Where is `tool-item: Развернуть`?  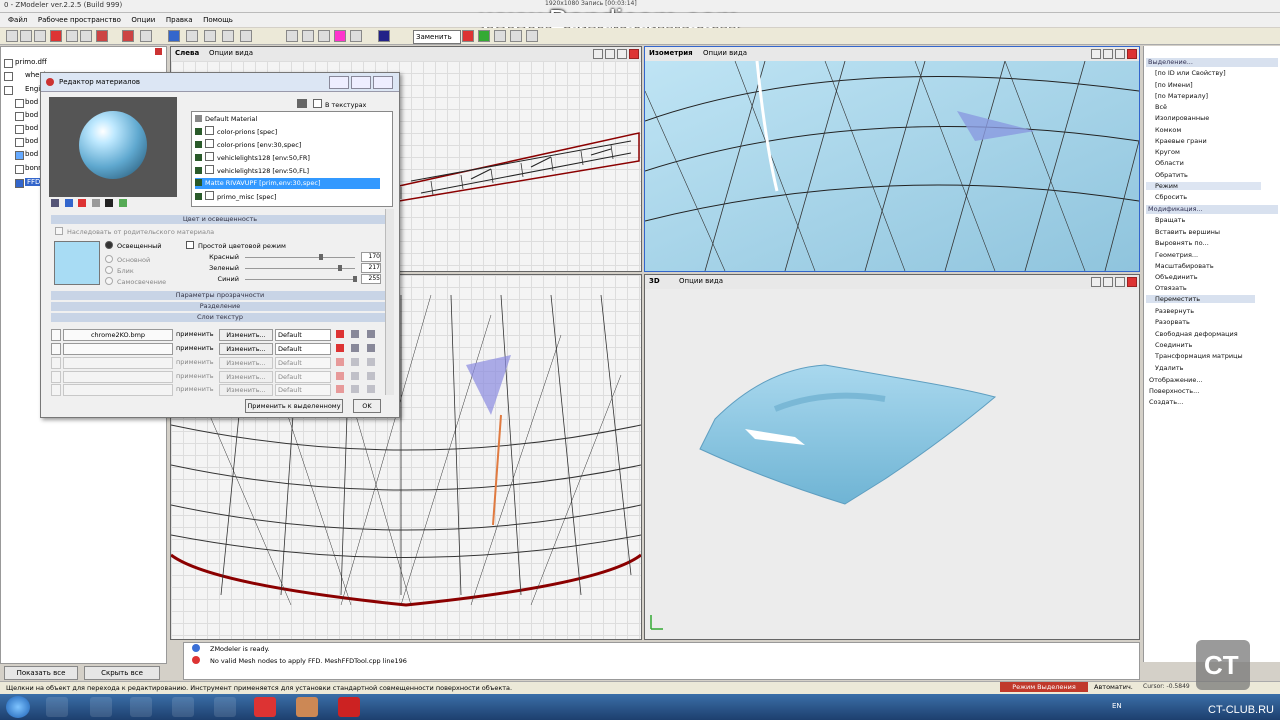
tool-item: Развернуть is located at coordinates (1174, 311).